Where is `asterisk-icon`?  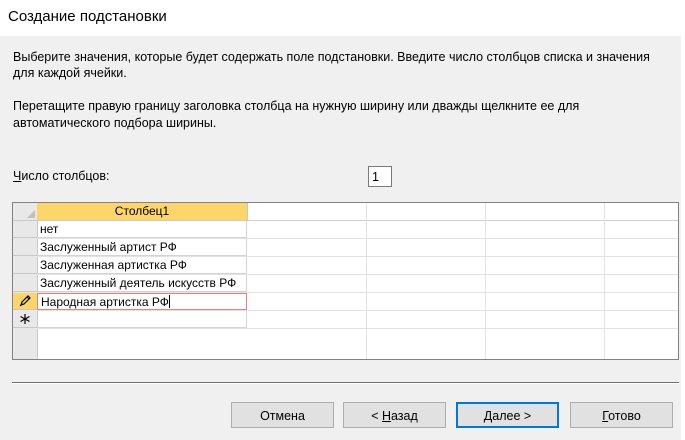
asterisk-icon is located at coordinates (25, 319).